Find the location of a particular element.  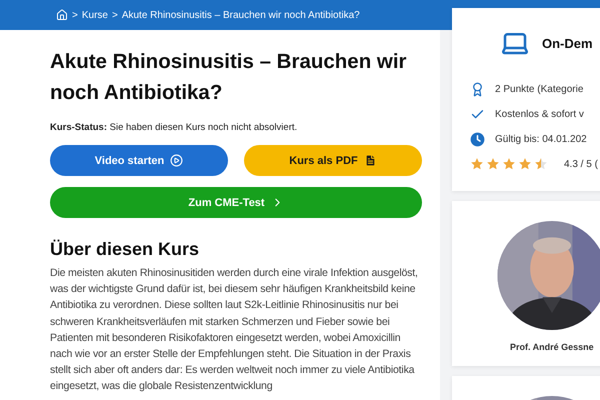

rating-text: 4.3 / 5 ( is located at coordinates (581, 164).